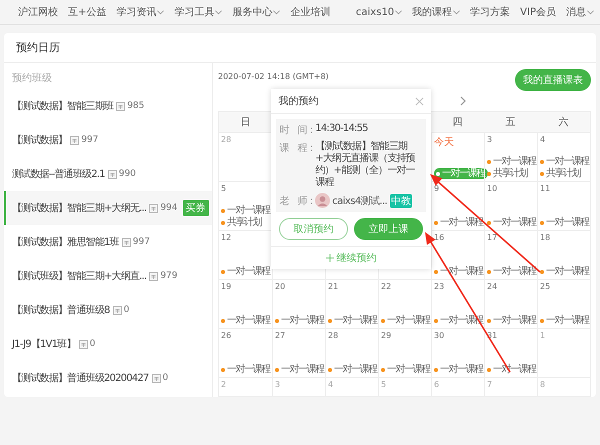 This screenshot has width=600, height=445. I want to click on page-title: 预约日历, so click(300, 48).